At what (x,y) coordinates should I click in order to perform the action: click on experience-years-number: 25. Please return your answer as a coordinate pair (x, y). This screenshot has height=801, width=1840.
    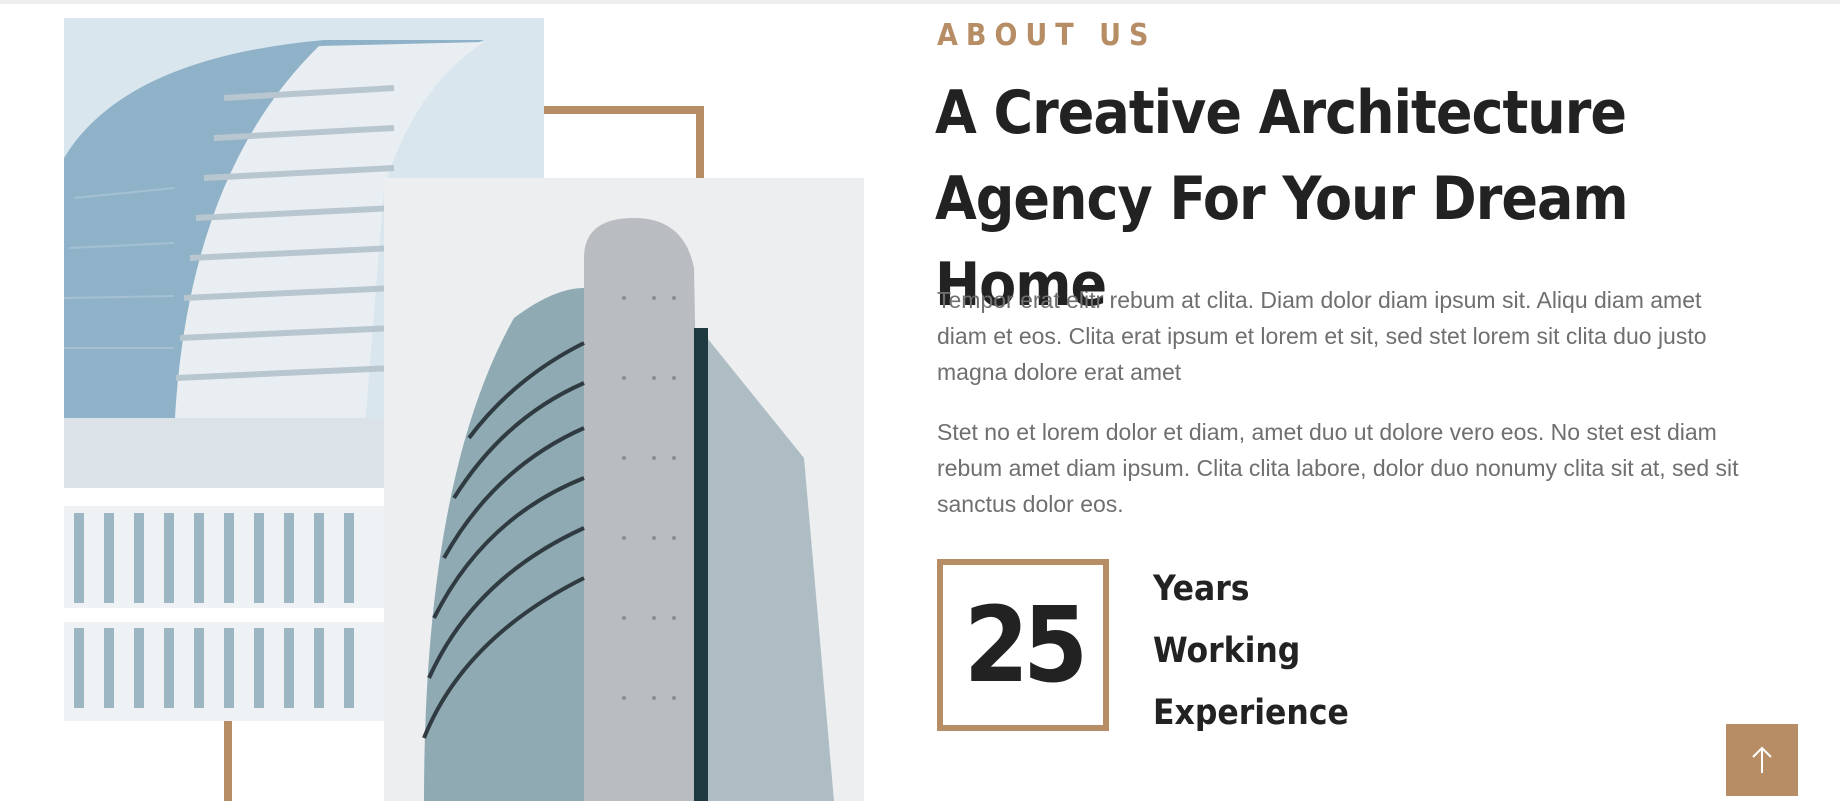
    Looking at the image, I should click on (1025, 645).